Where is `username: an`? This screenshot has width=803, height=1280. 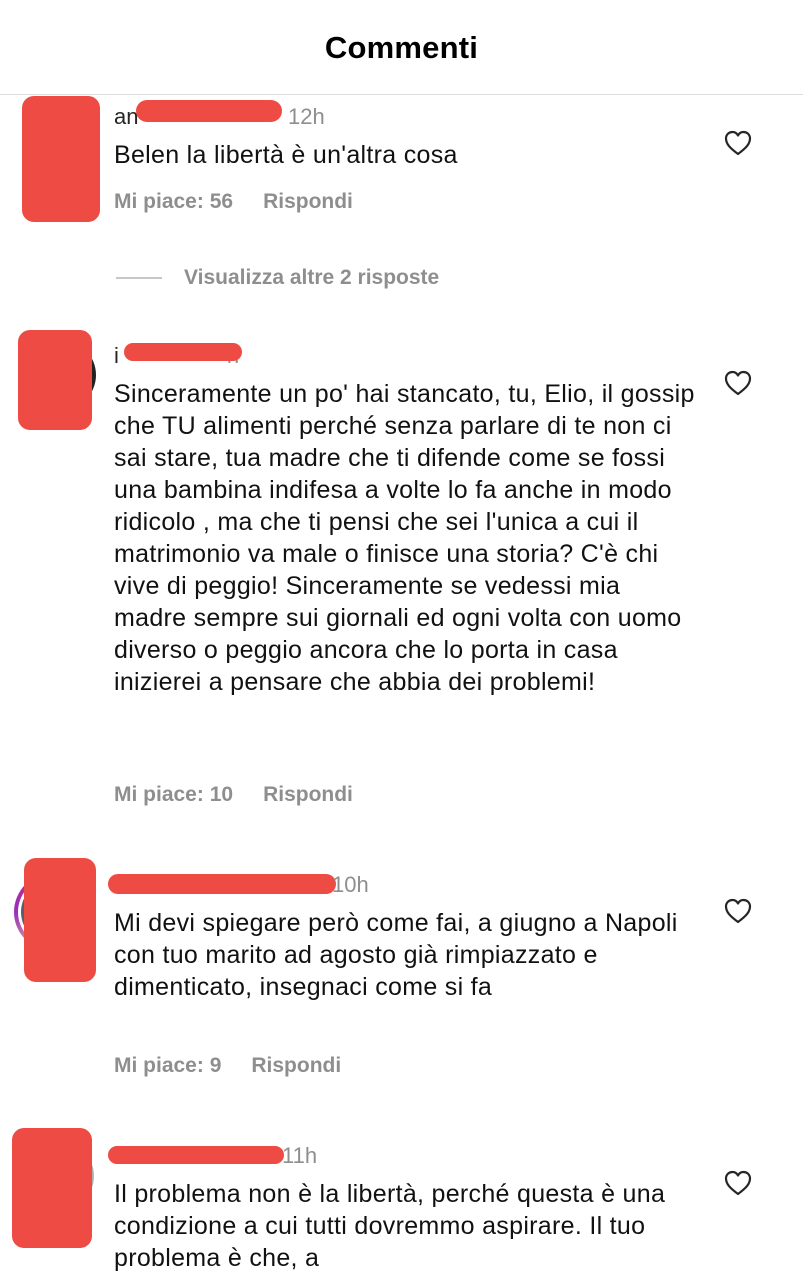
username: an is located at coordinates (126, 117).